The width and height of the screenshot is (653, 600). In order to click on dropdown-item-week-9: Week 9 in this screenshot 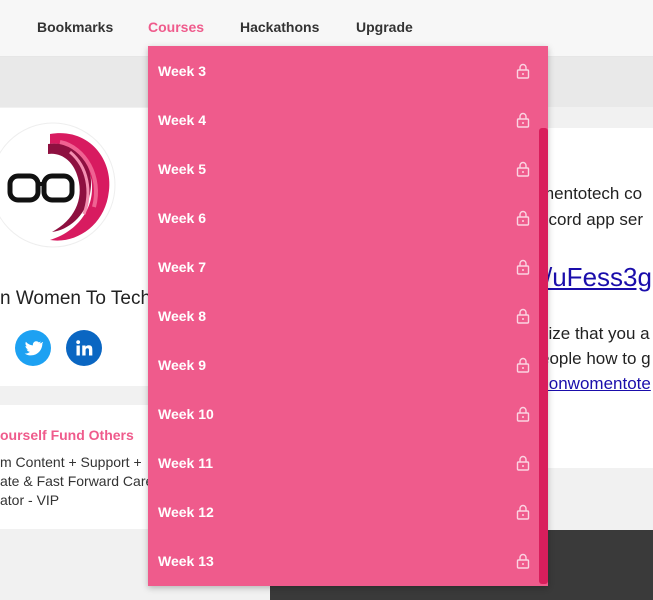, I will do `click(348, 364)`.